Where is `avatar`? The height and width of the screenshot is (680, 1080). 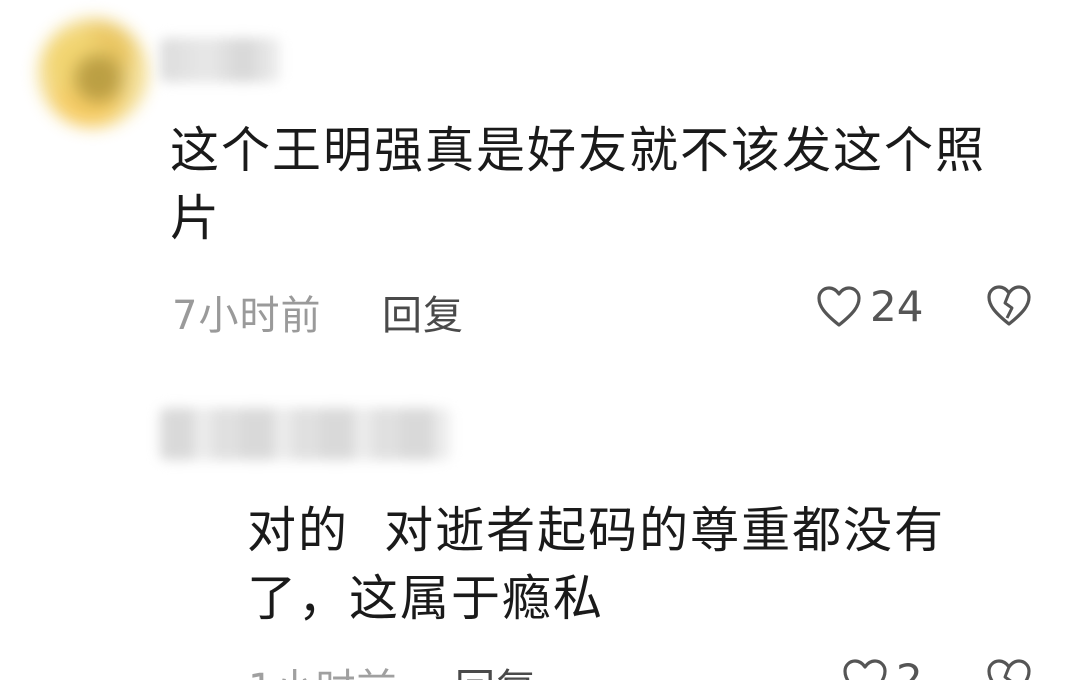 avatar is located at coordinates (93, 73).